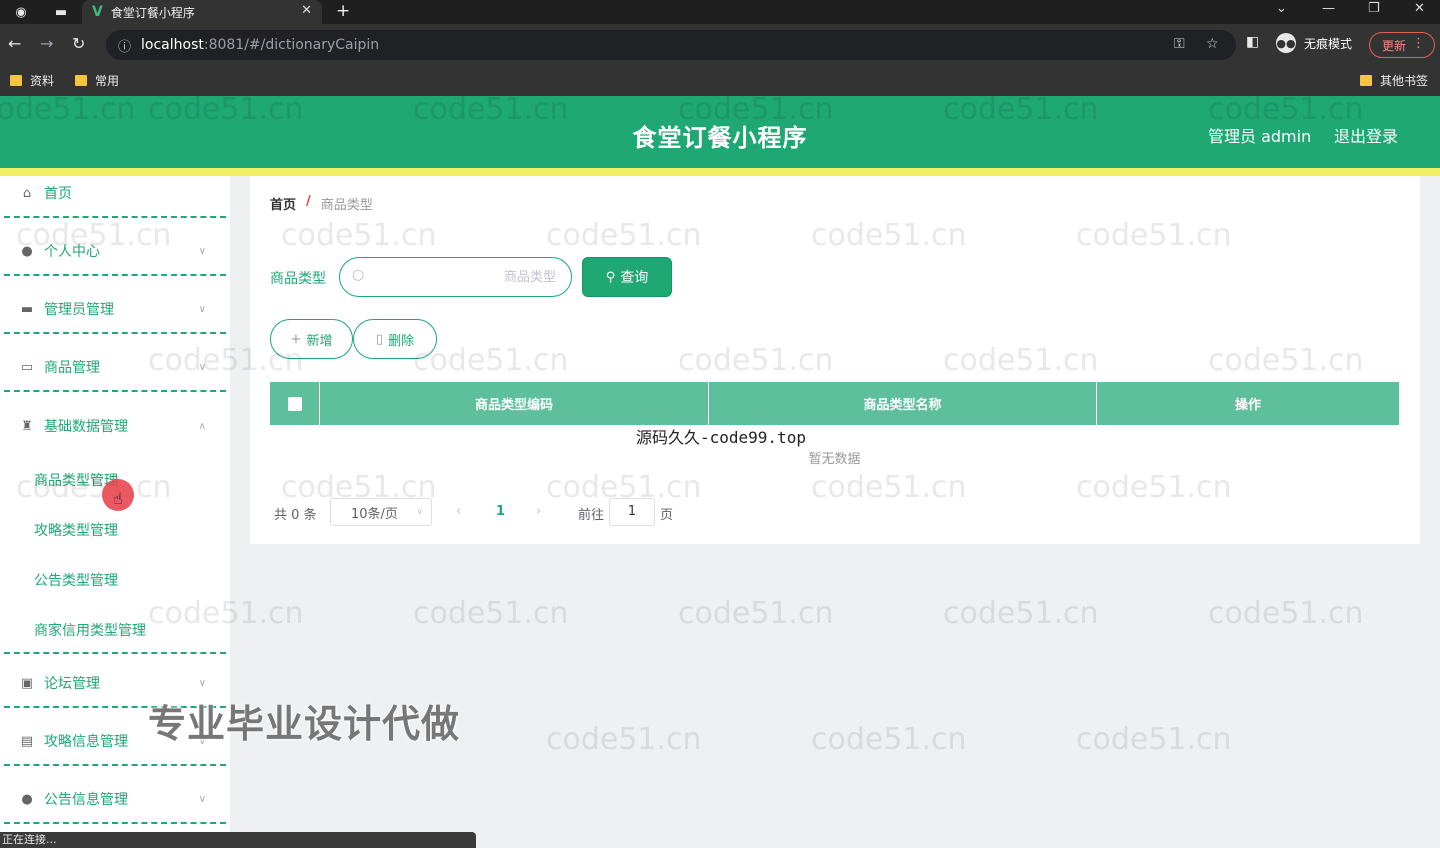  Describe the element at coordinates (1419, 8) in the screenshot. I see `close-window-icon: ✕` at that location.